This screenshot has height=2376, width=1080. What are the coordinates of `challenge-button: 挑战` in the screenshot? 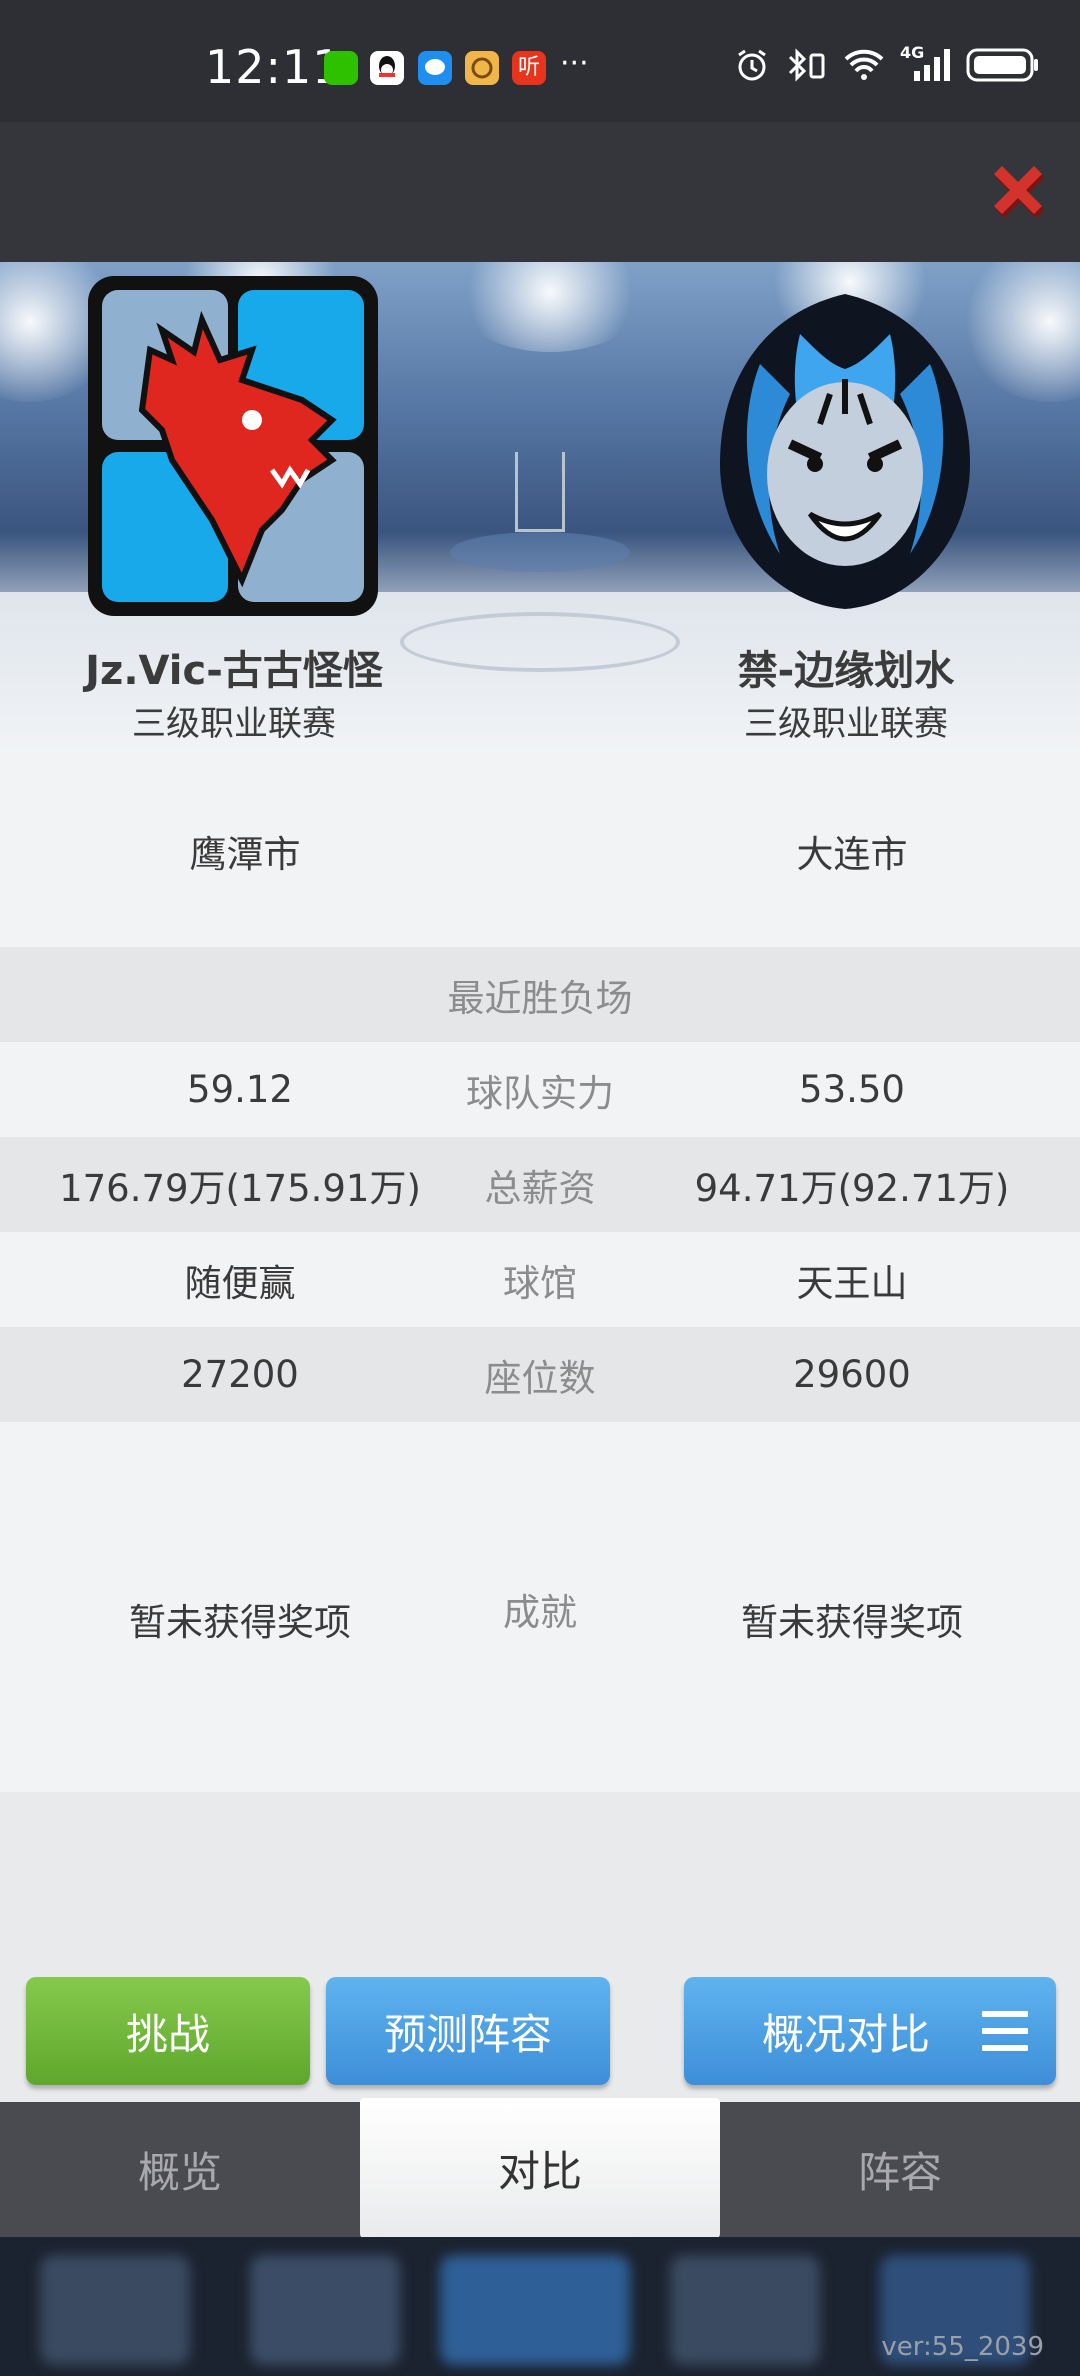 It's located at (168, 2031).